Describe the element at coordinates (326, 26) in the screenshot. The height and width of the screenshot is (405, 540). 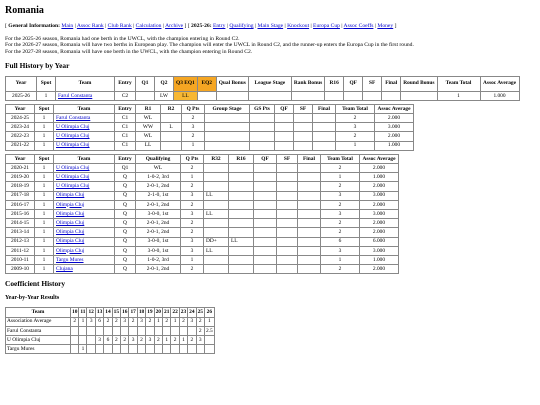
I see `nav-link-europa-cup: Europa Cup` at that location.